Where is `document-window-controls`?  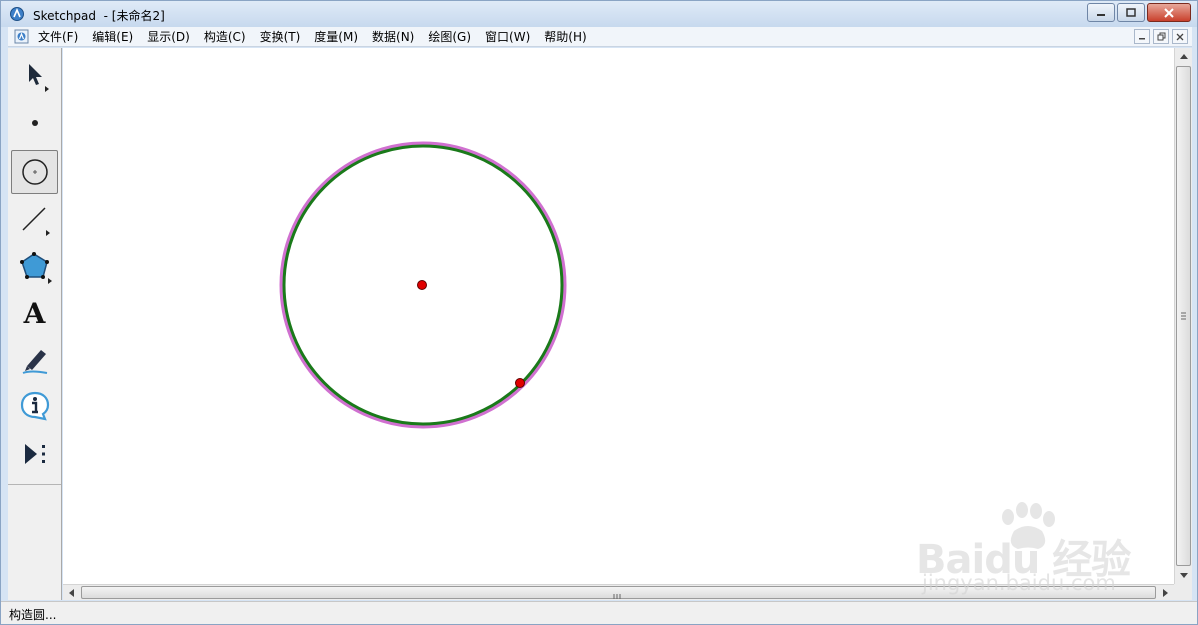 document-window-controls is located at coordinates (1161, 36).